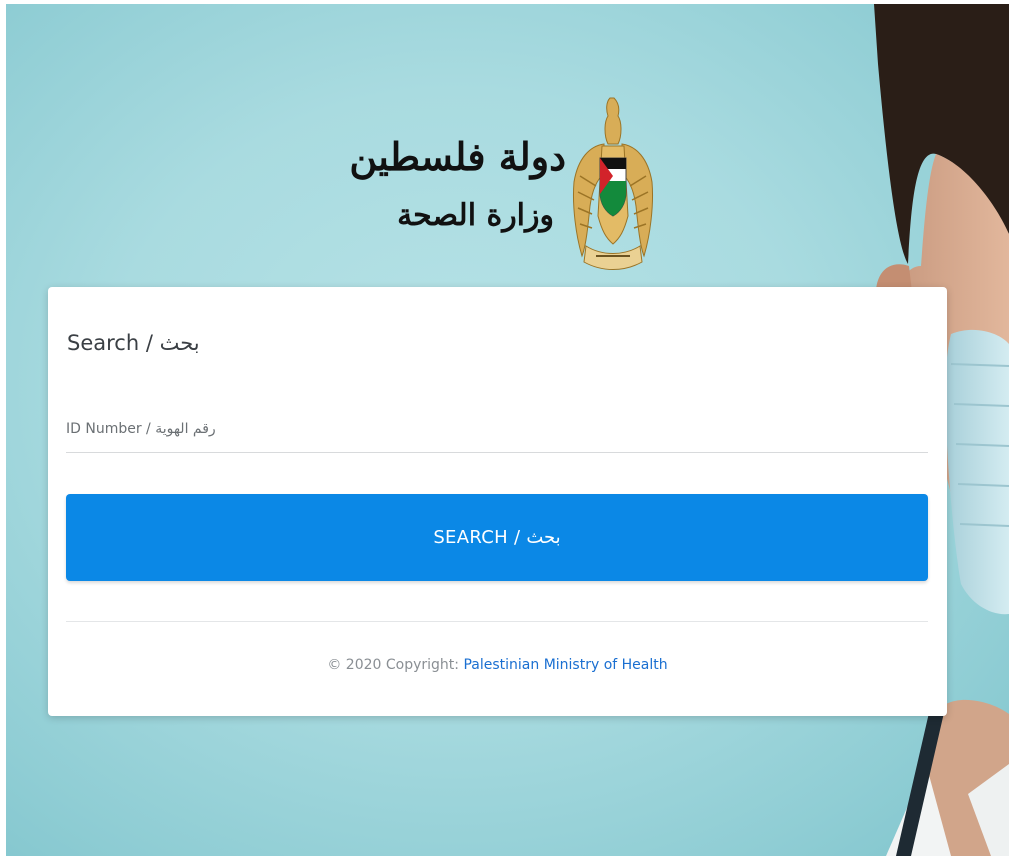 The width and height of the screenshot is (1015, 860). I want to click on ministry-link: Palestinian Ministry of Health, so click(565, 665).